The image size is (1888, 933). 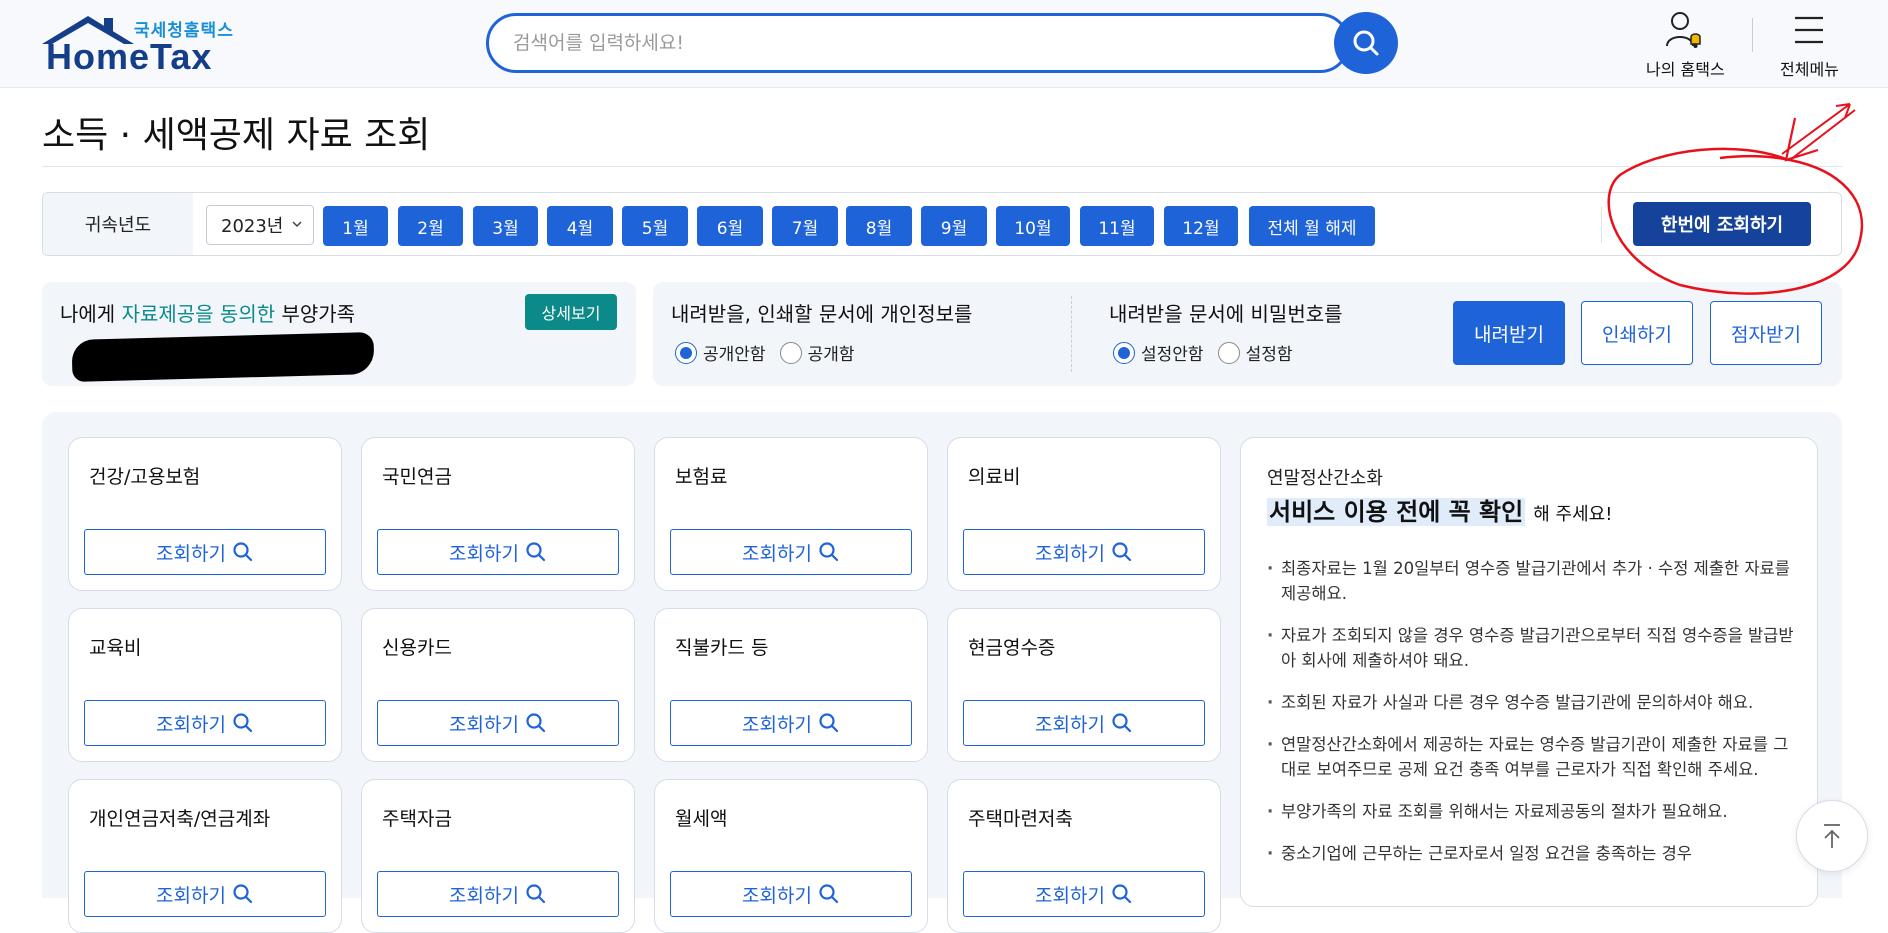 I want to click on dependents-title: 나에게 자료제공을 동의한 부양가족, so click(x=207, y=312).